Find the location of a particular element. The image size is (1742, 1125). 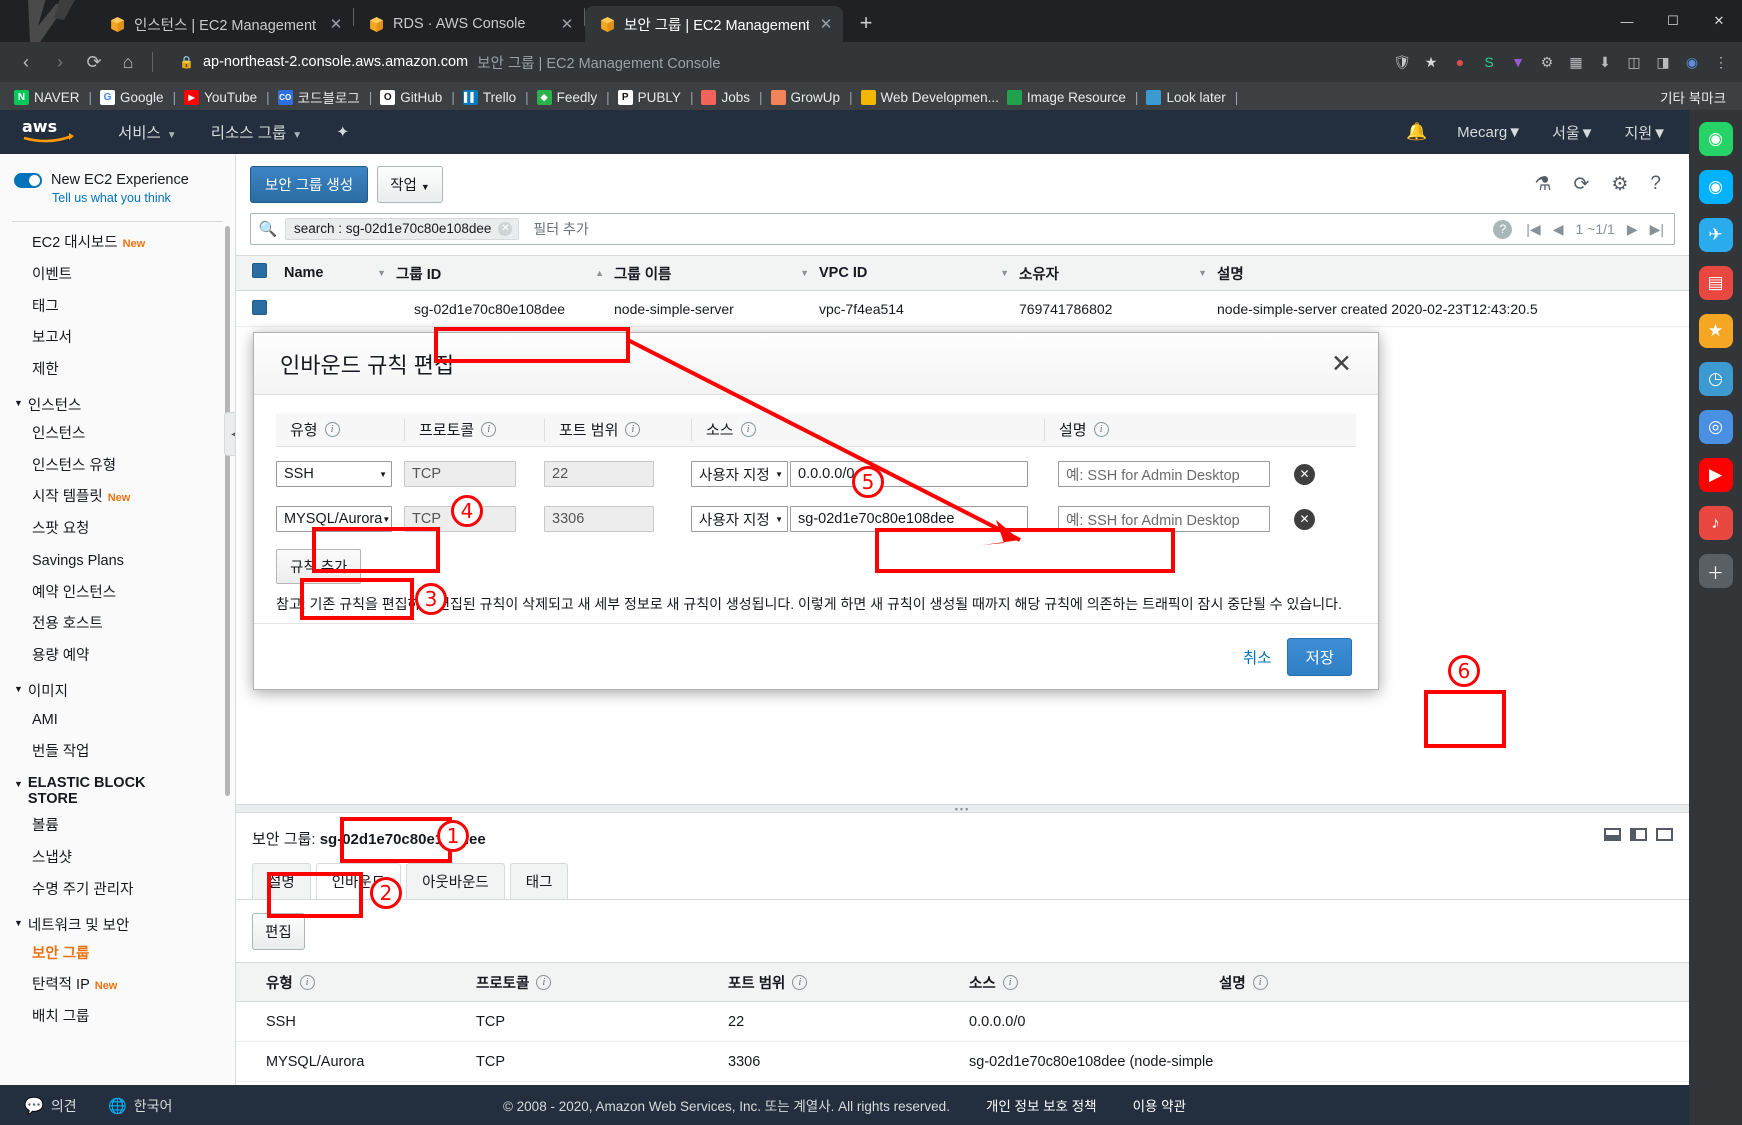

help-circle-icon: ? is located at coordinates (1503, 229).